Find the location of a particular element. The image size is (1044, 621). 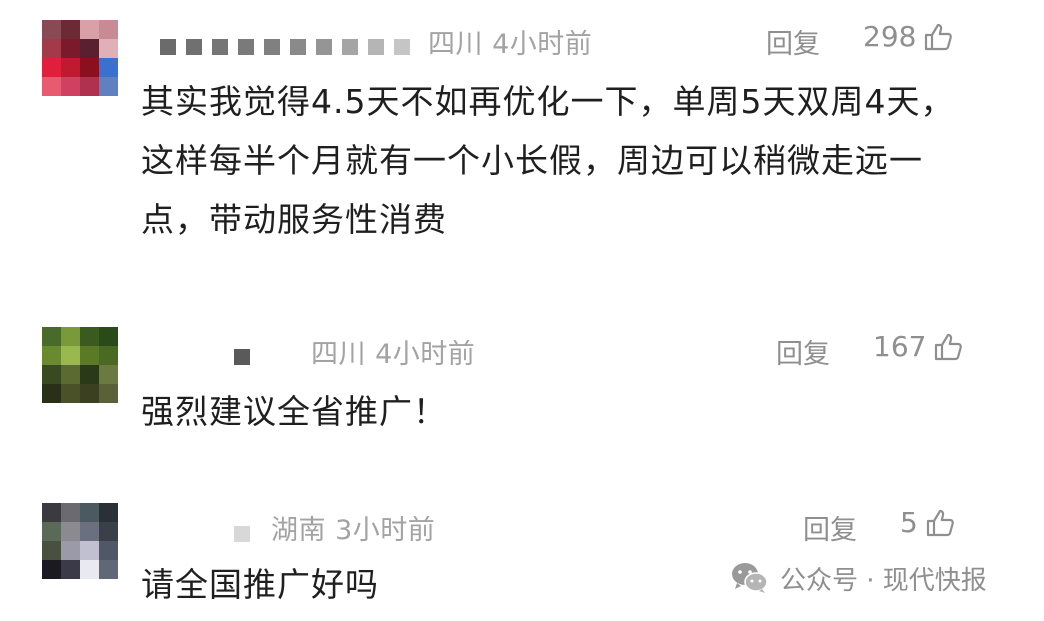

comment-meta: 湖南 3小时前 is located at coordinates (353, 527).